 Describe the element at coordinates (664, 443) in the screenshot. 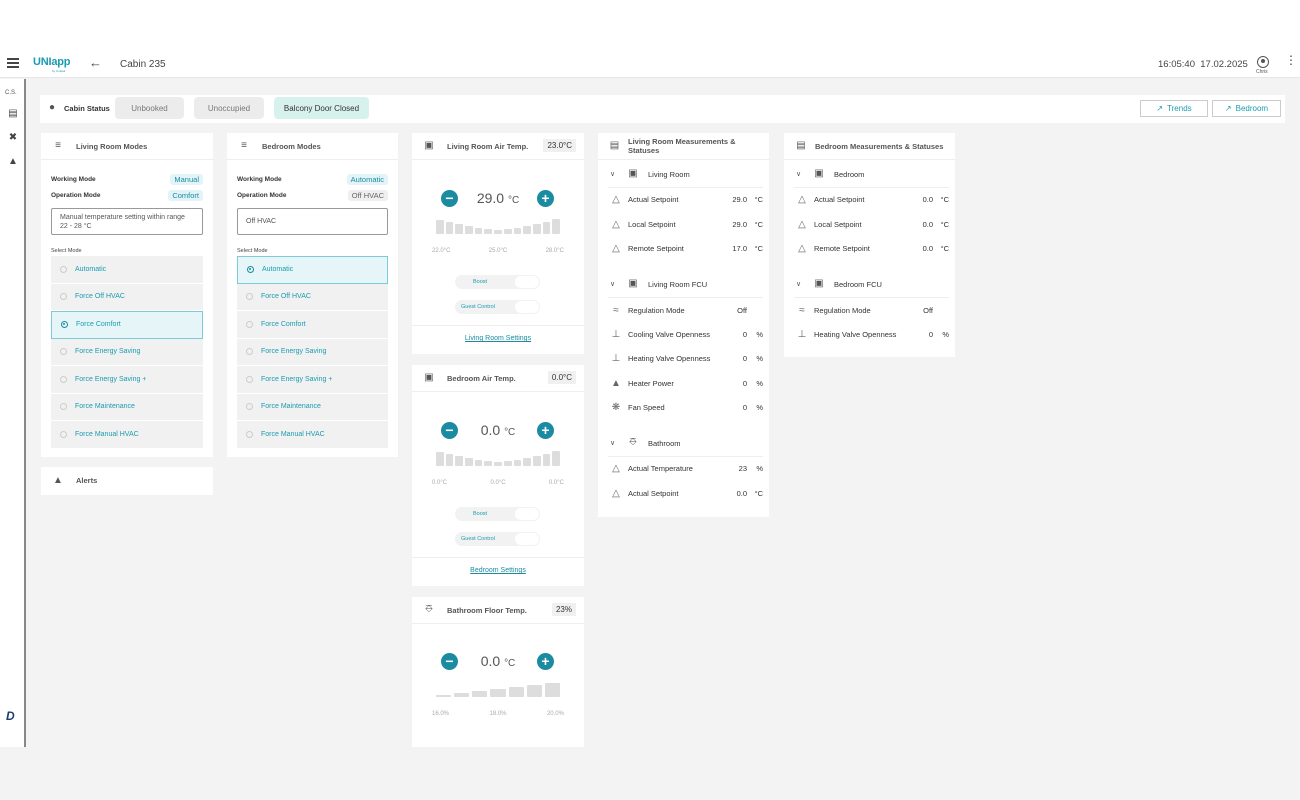

I see `group-label: Bathroom` at that location.